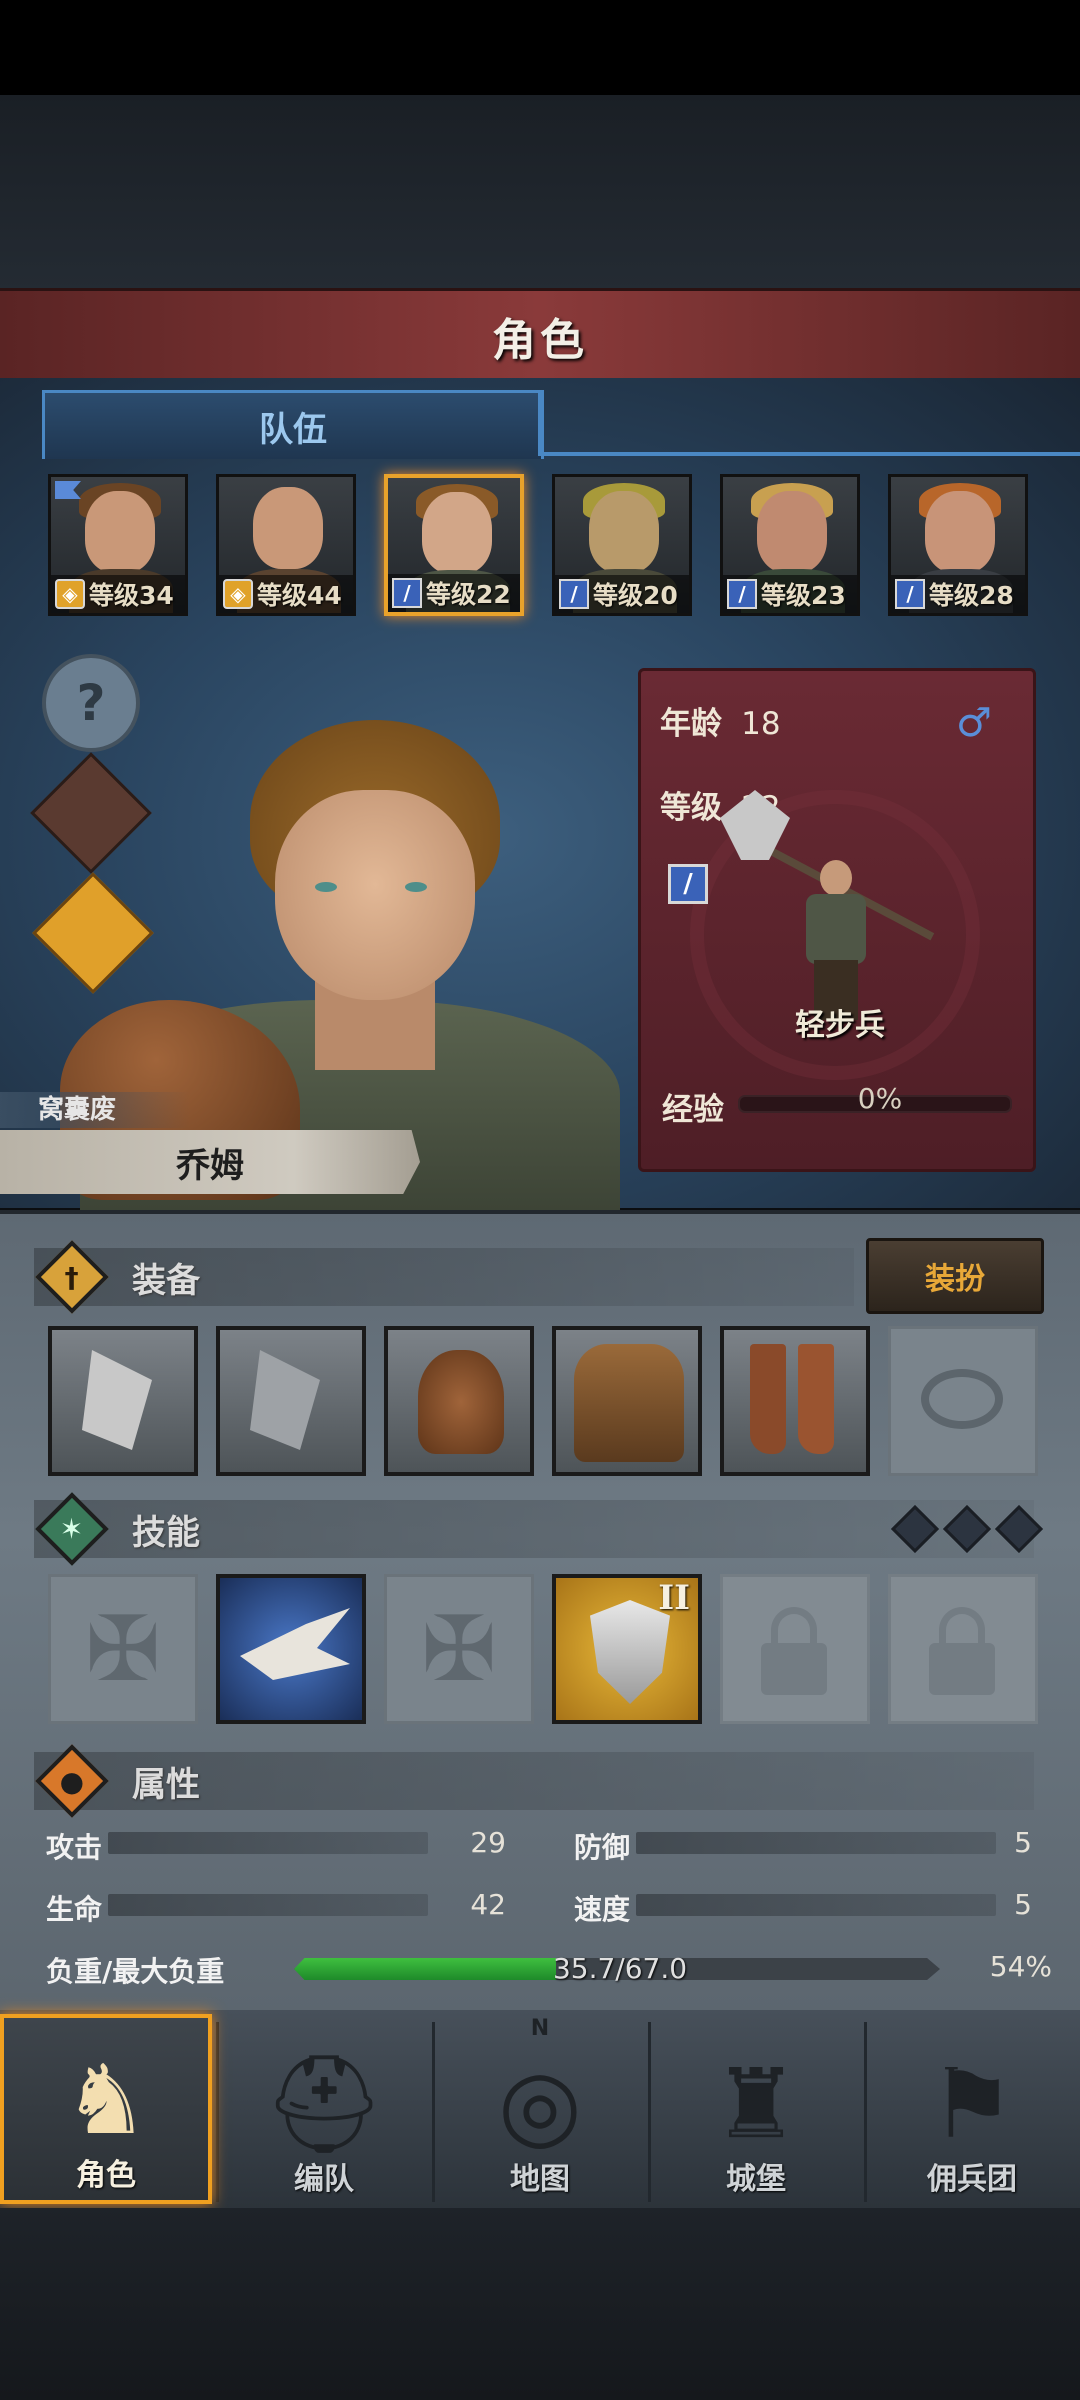 The width and height of the screenshot is (1080, 2400). I want to click on unit-class-name: 轻步兵, so click(840, 1025).